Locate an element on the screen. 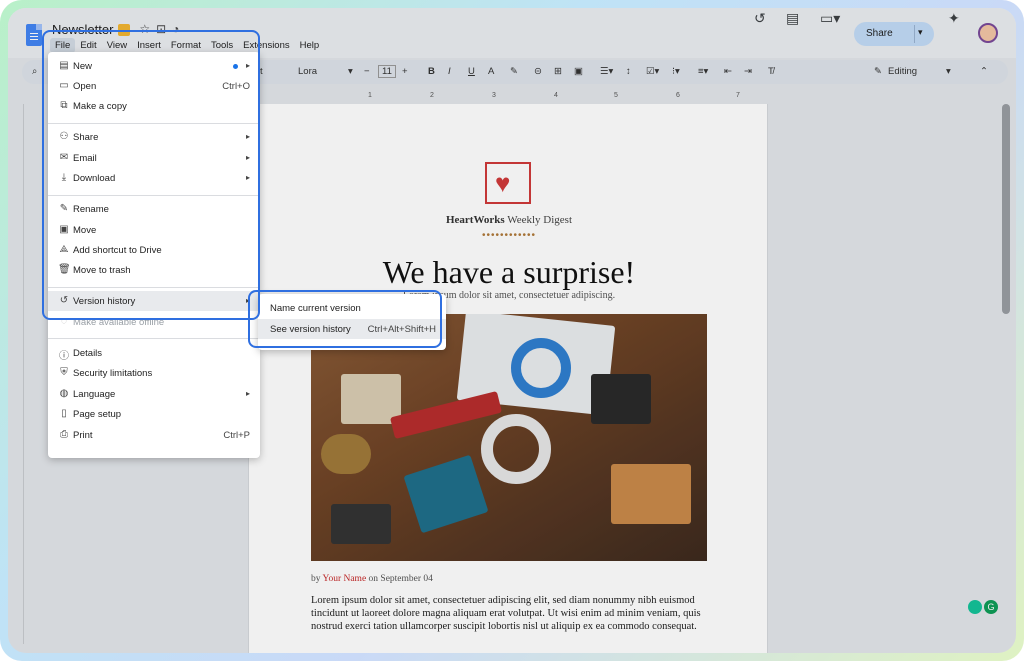 This screenshot has height=661, width=1024. underline-icon: U is located at coordinates (471, 71).